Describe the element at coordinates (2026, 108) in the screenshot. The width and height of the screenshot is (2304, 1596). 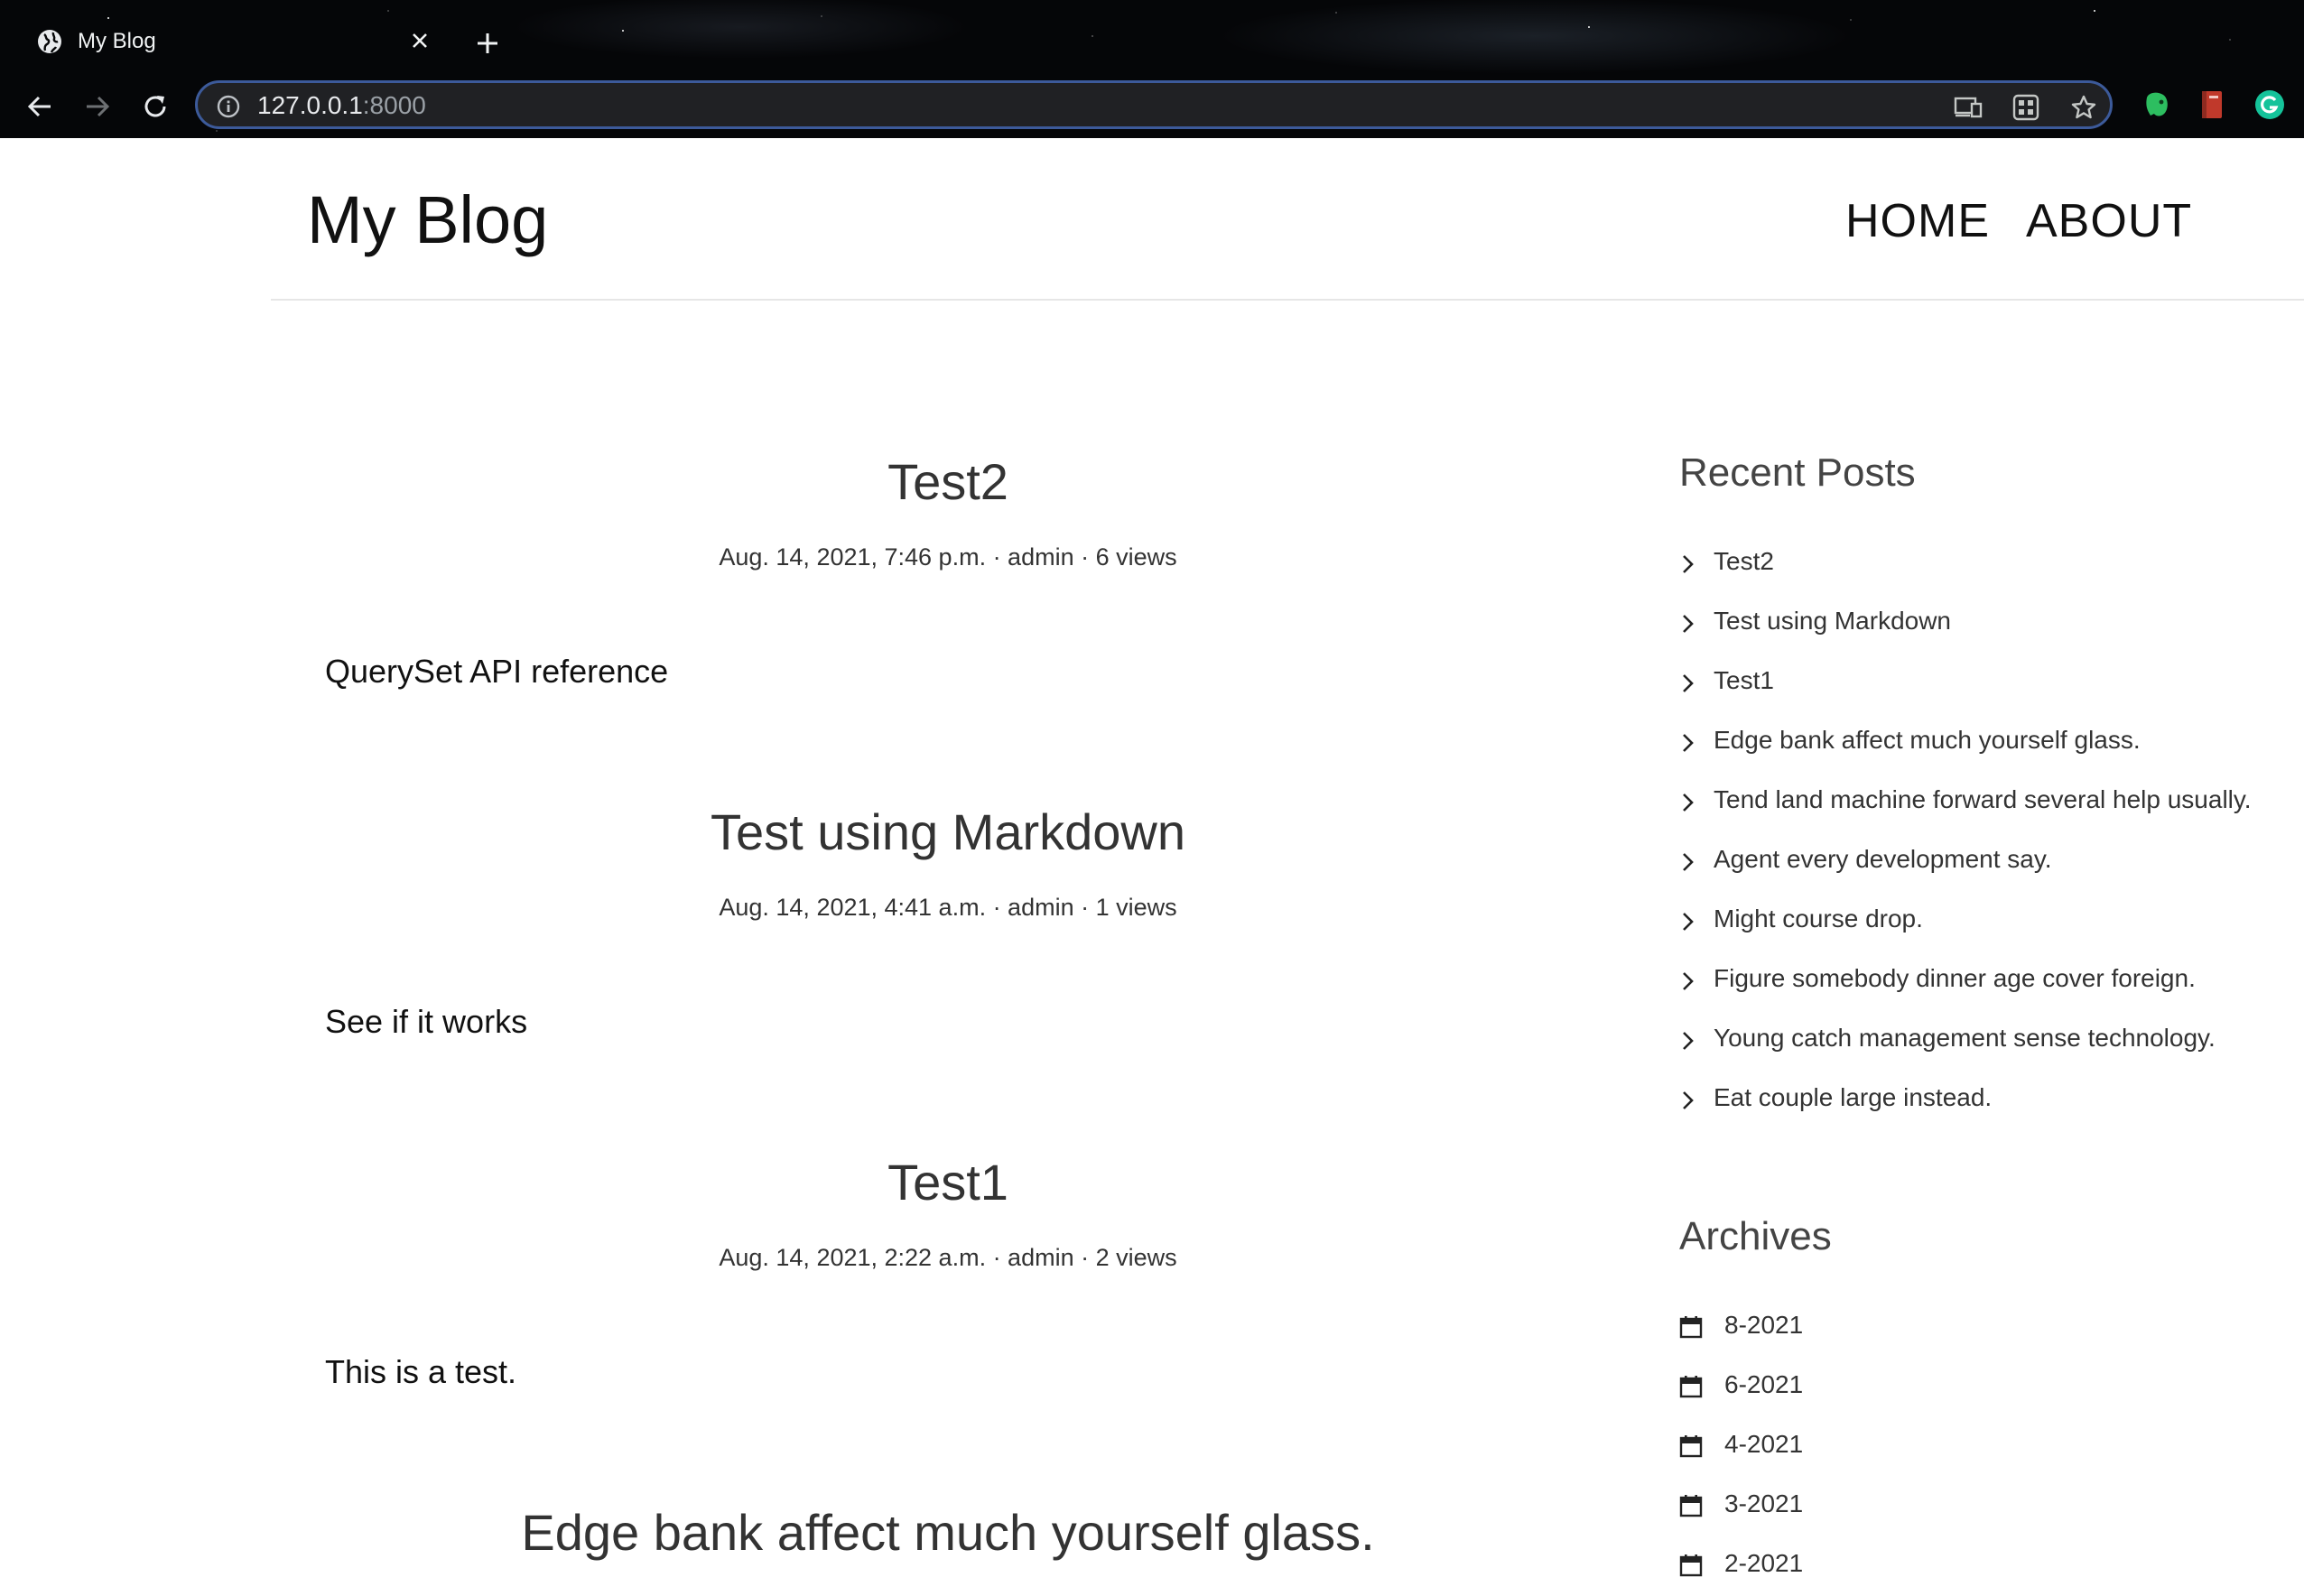
I see `qr-code-icon` at that location.